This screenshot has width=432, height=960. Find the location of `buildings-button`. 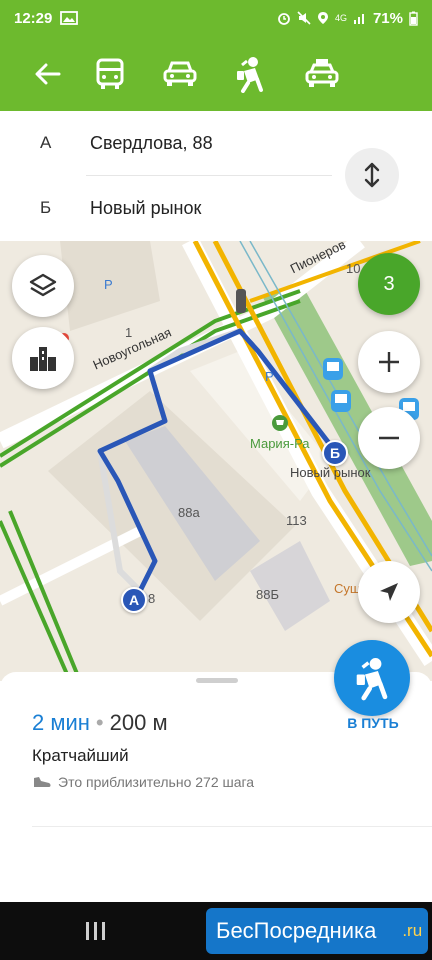

buildings-button is located at coordinates (43, 358).